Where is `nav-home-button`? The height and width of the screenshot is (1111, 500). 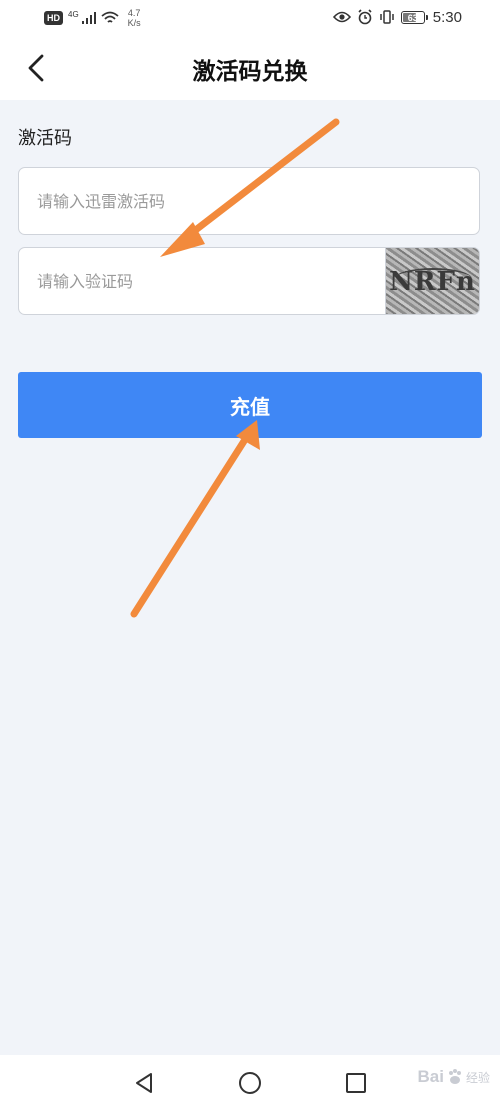
nav-home-button is located at coordinates (250, 1083).